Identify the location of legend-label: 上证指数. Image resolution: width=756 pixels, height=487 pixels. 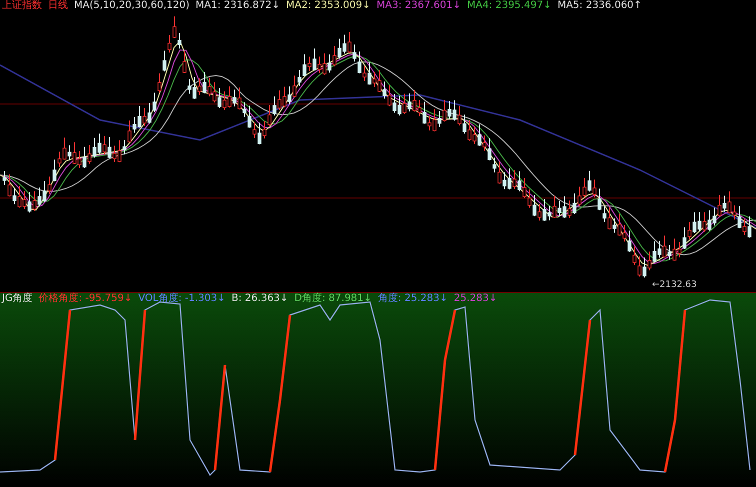
(22, 6).